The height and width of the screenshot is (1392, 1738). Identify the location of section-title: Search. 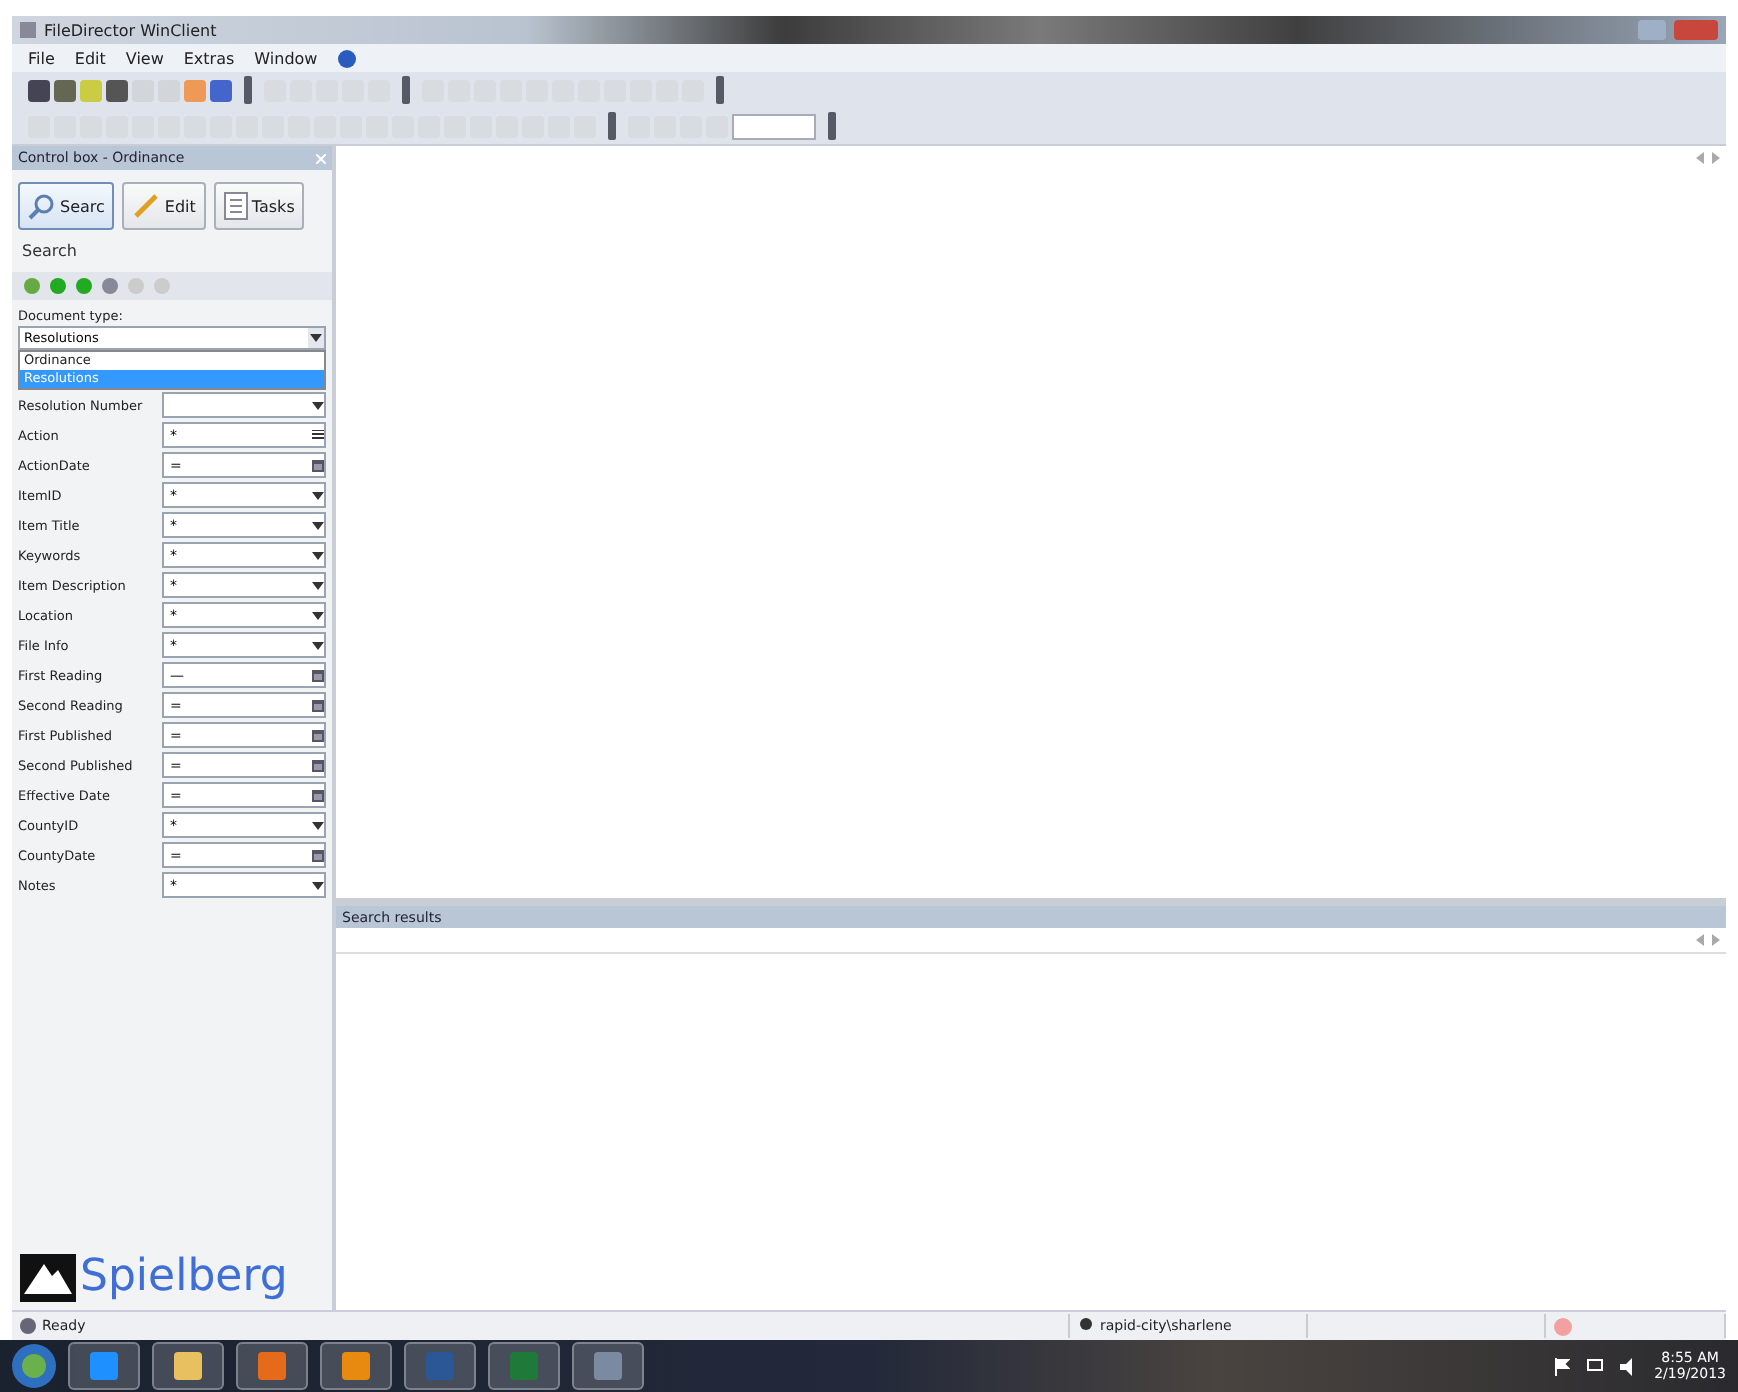
(49, 252).